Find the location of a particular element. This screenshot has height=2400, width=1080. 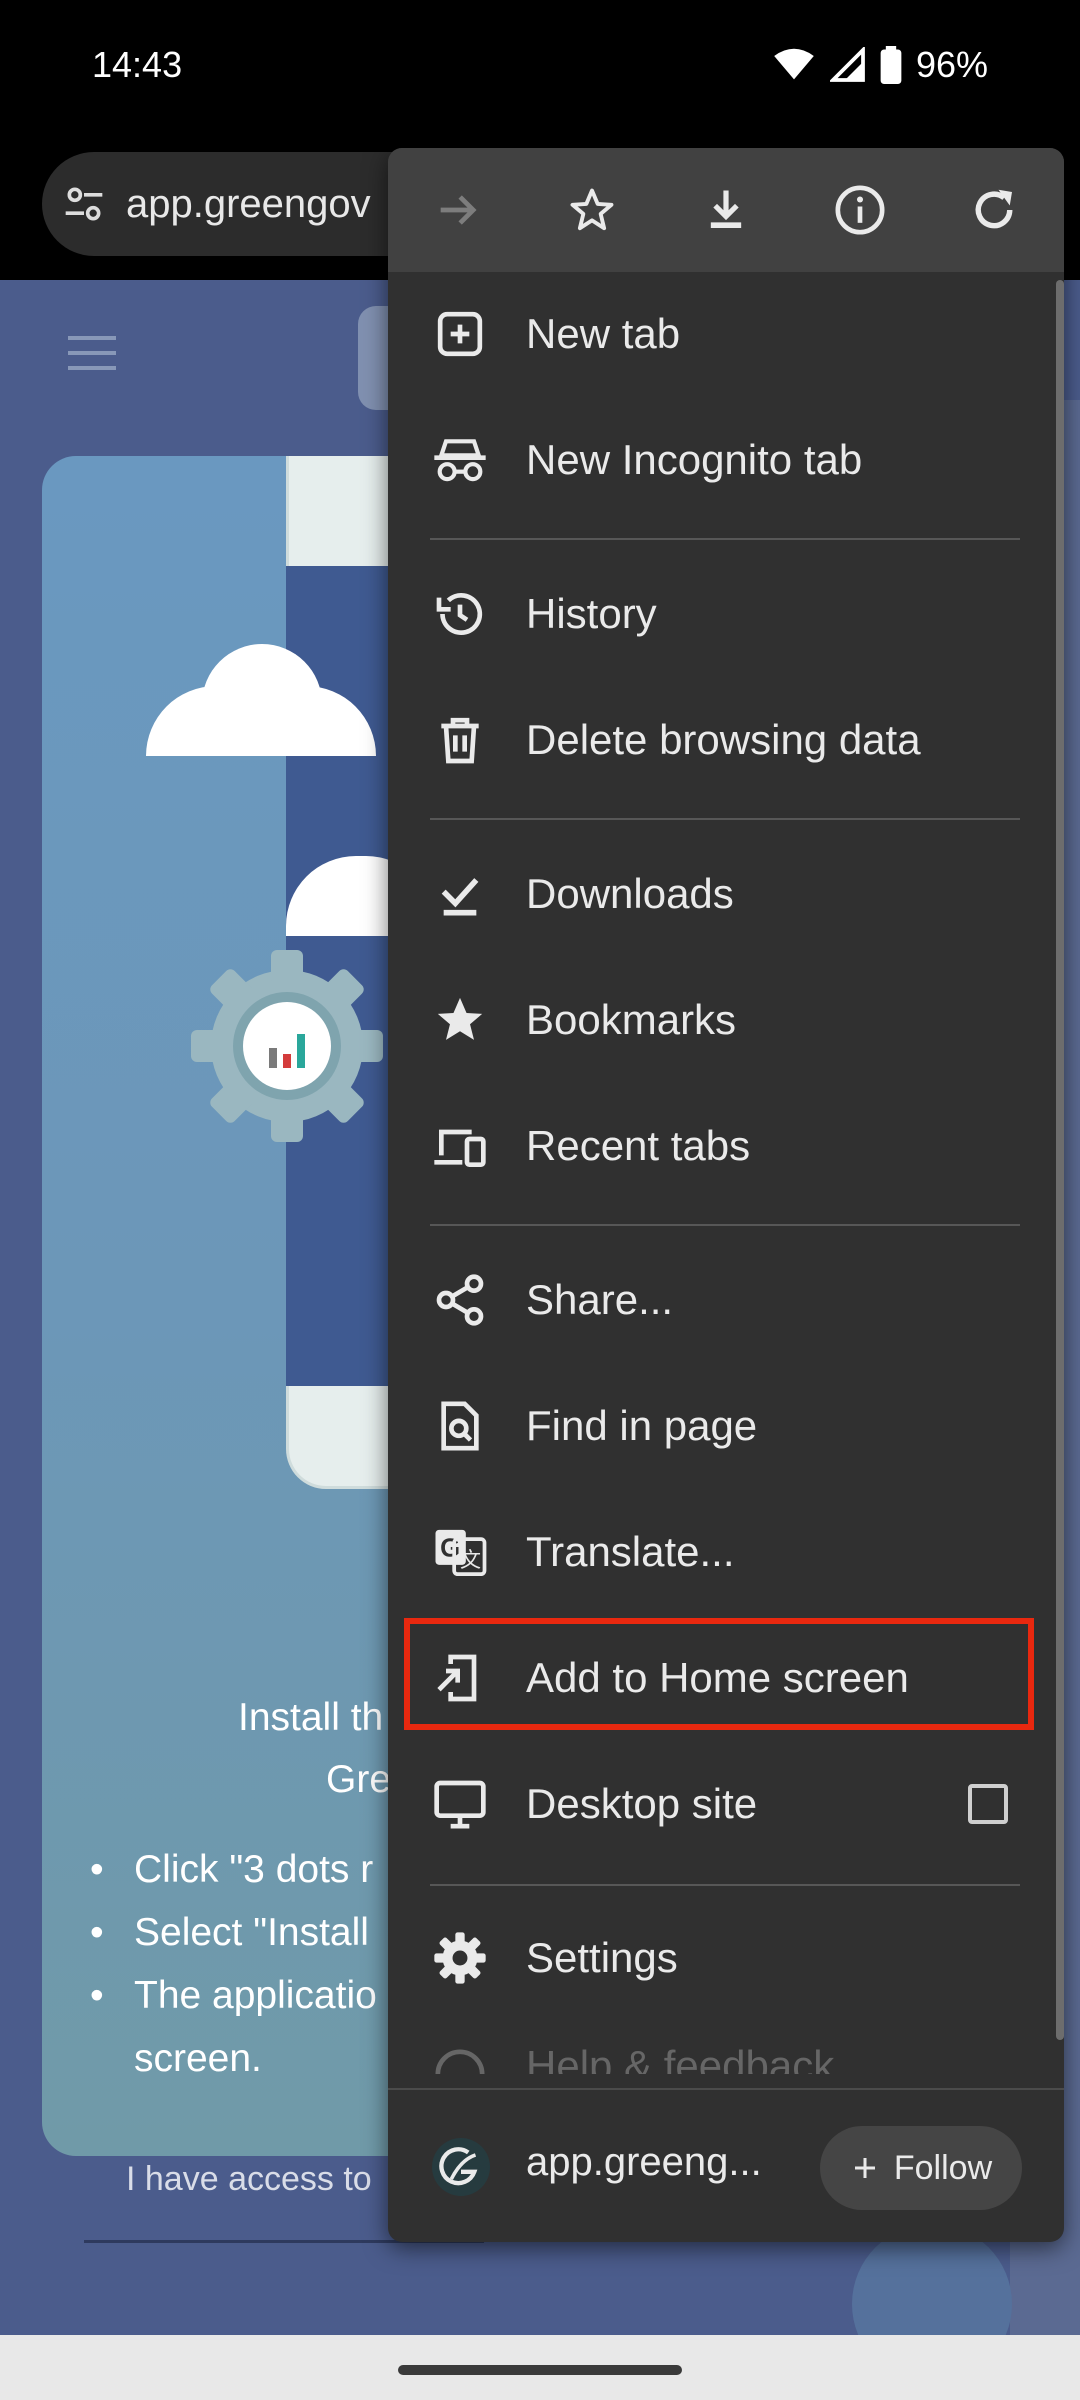

wifi-icon is located at coordinates (794, 64).